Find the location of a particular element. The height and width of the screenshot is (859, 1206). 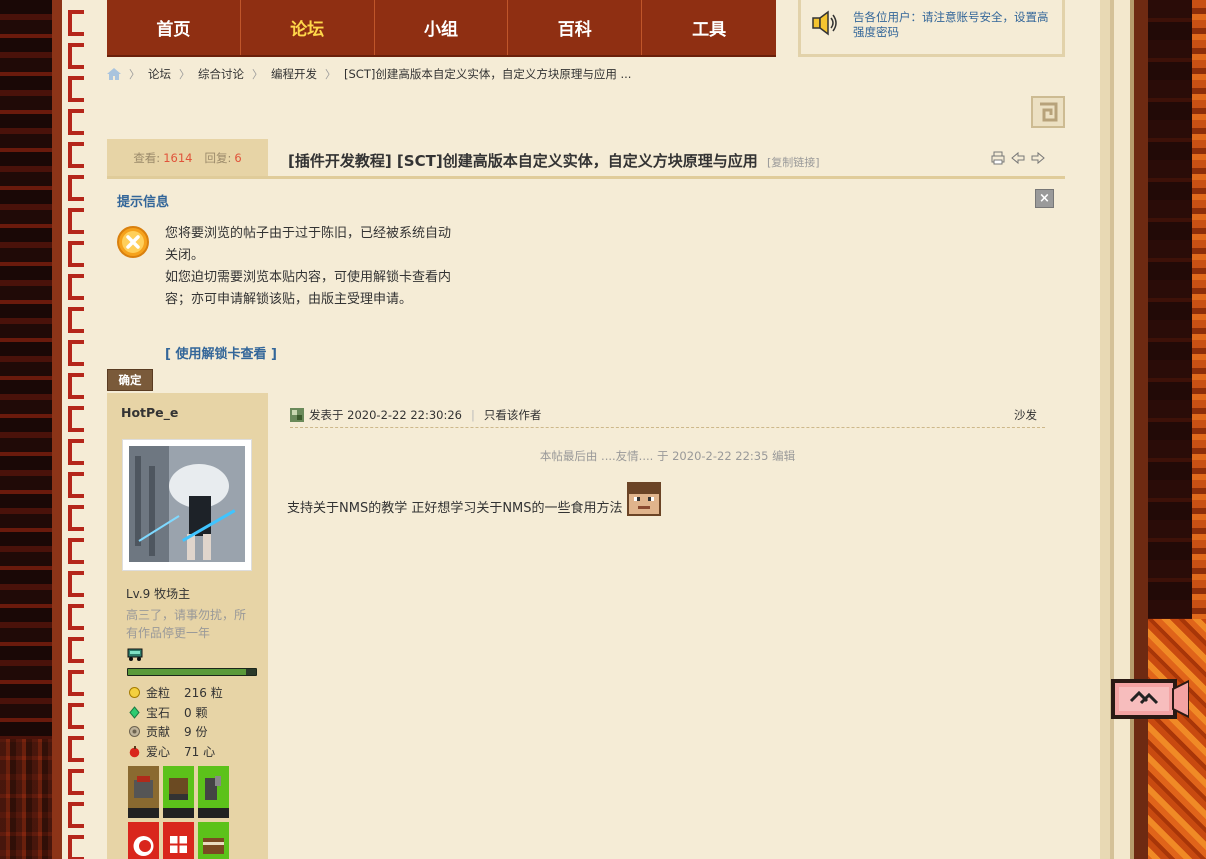

stat-value: 0 颗 is located at coordinates (196, 712).